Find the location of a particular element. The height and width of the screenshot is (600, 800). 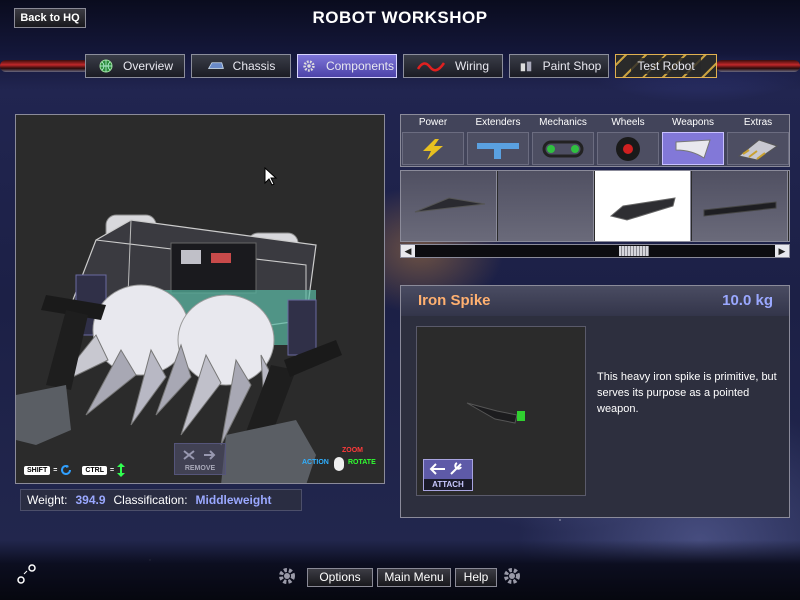

tab-test-robot: Test Robot is located at coordinates (666, 66).